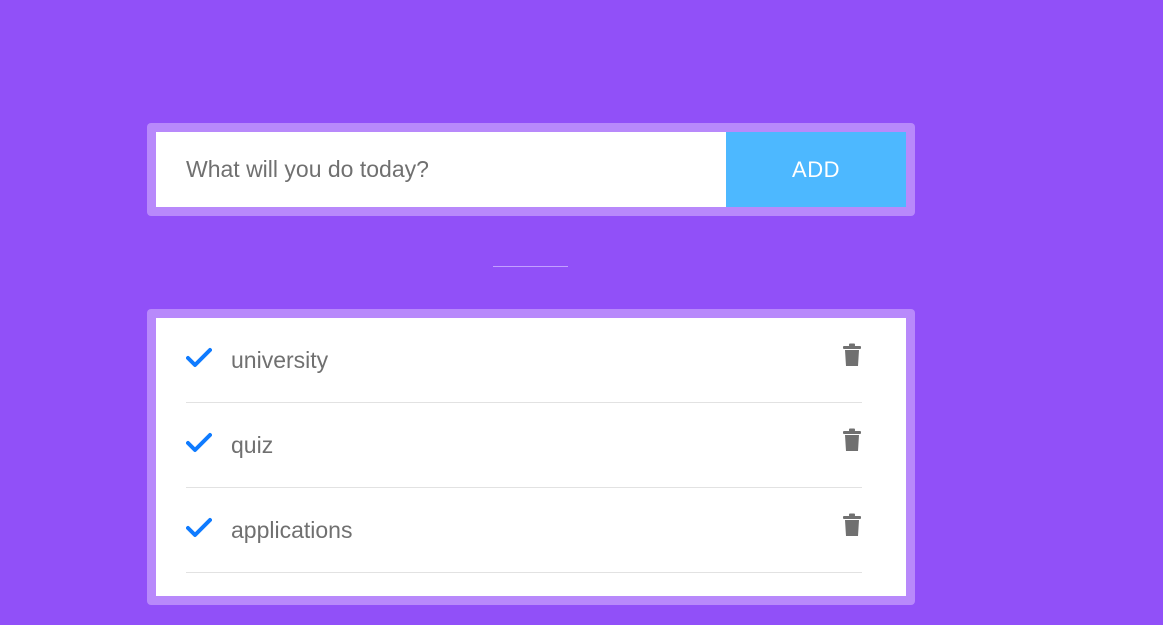  I want to click on todo-item: applications, so click(524, 530).